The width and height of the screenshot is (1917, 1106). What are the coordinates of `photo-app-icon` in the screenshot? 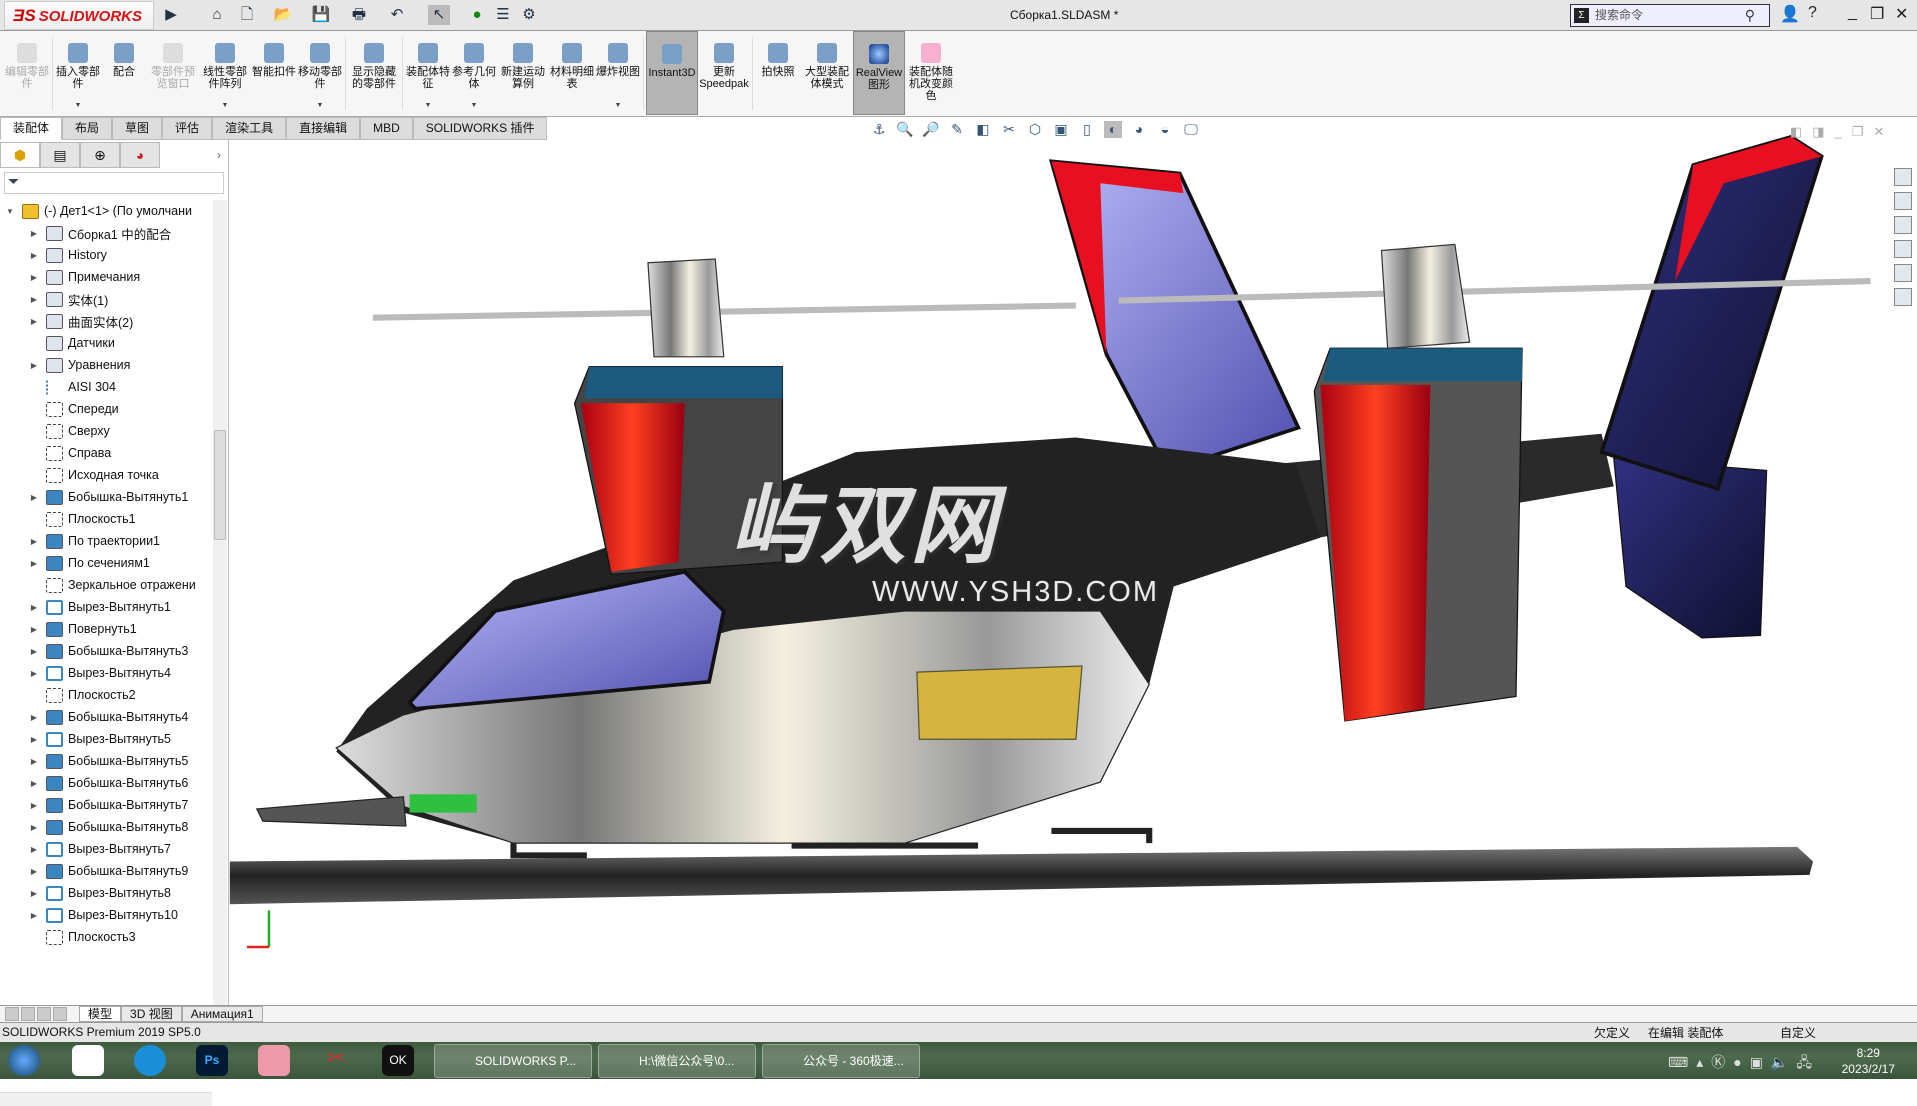 It's located at (274, 1060).